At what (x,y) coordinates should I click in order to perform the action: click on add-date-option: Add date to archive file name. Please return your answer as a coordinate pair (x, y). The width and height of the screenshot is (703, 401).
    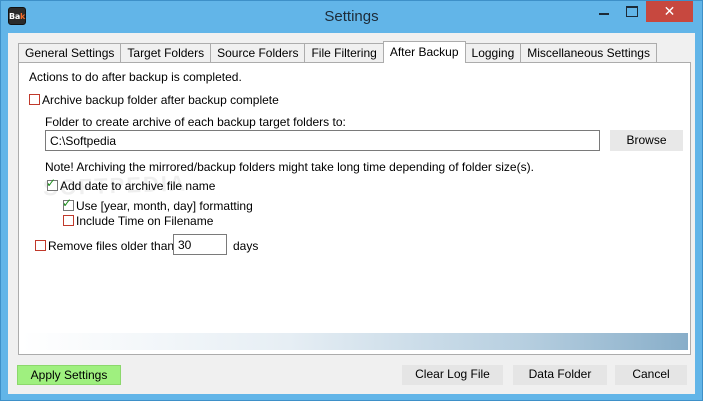
    Looking at the image, I should click on (131, 184).